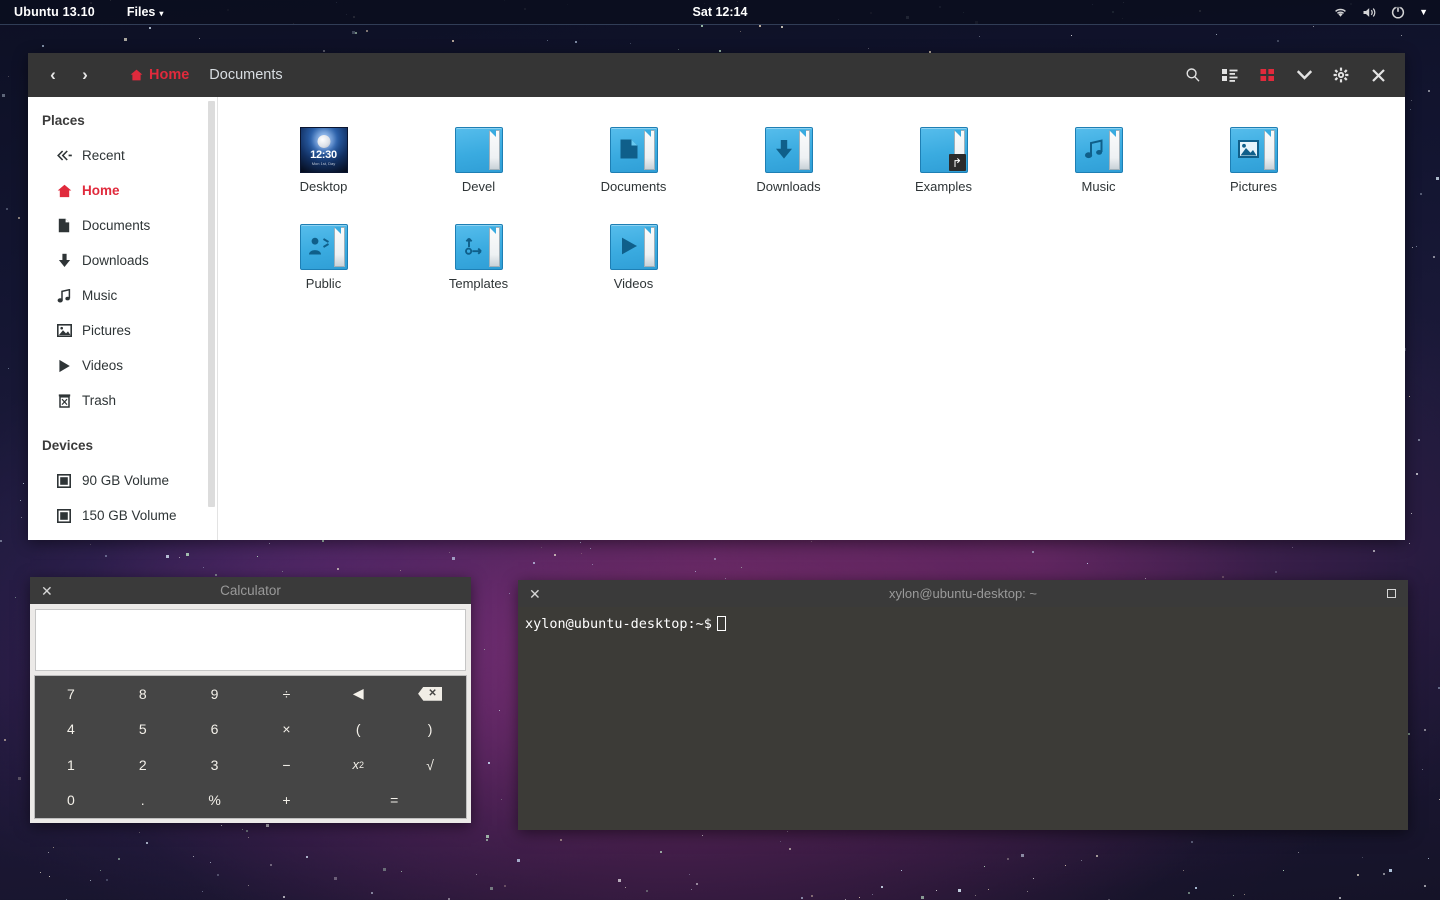  What do you see at coordinates (143, 801) in the screenshot?
I see `key-decimal: .` at bounding box center [143, 801].